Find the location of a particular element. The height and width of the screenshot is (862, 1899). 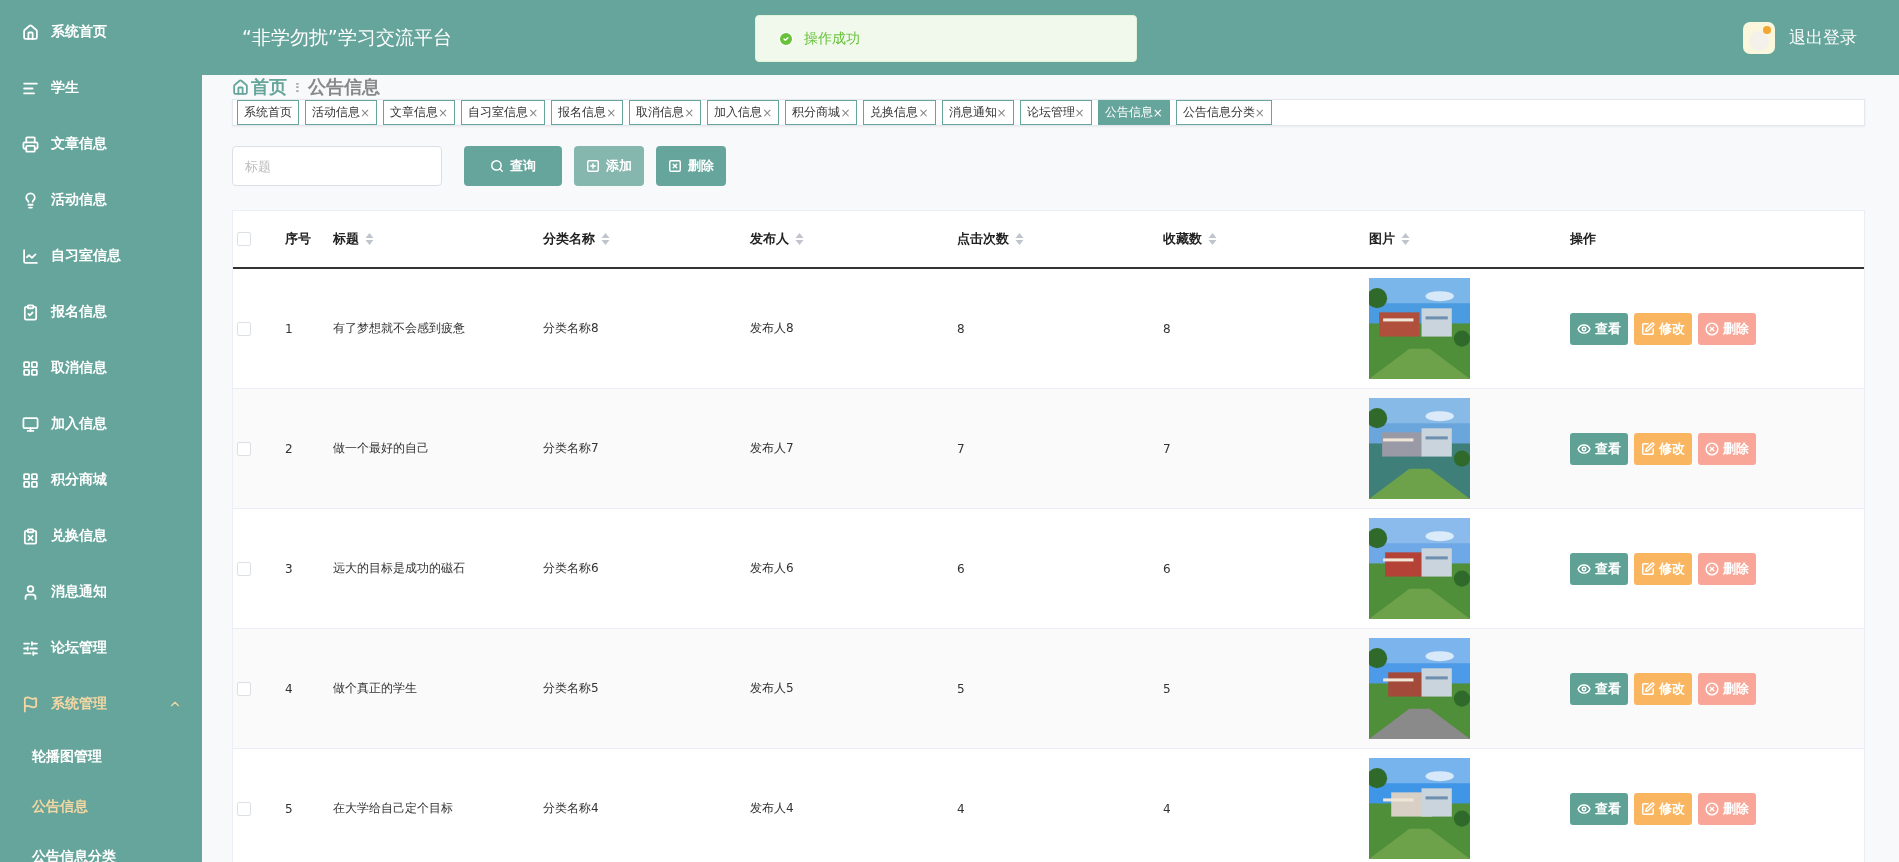

page-tab: 消息通知× is located at coordinates (977, 112).